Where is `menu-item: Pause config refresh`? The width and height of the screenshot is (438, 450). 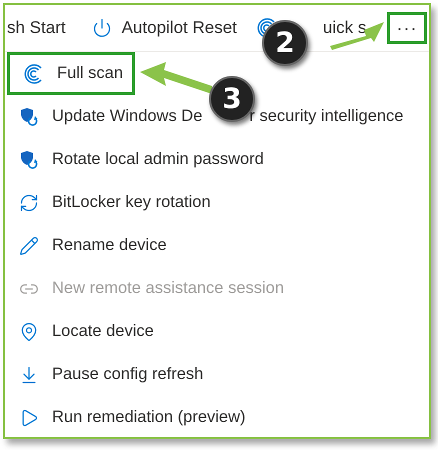 menu-item: Pause config refresh is located at coordinates (217, 374).